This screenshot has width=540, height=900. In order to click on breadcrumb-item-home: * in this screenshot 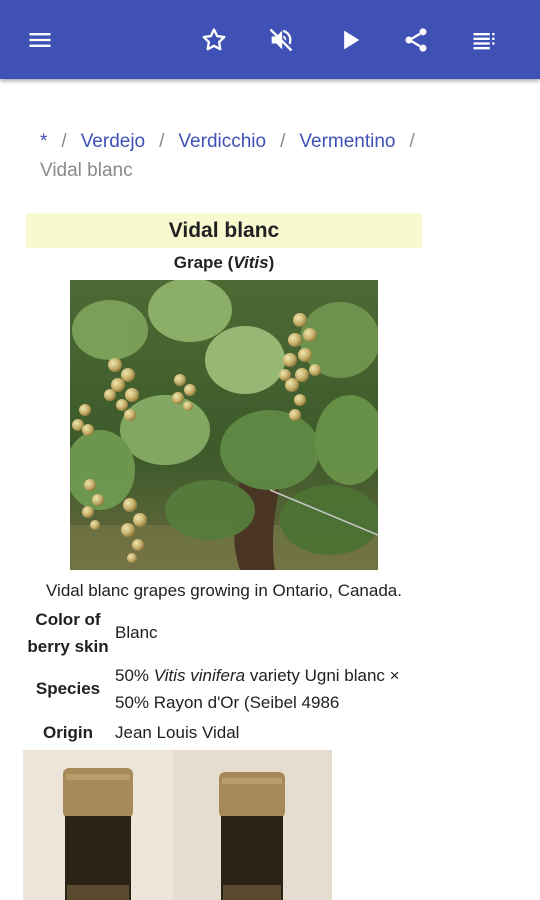, I will do `click(43, 141)`.